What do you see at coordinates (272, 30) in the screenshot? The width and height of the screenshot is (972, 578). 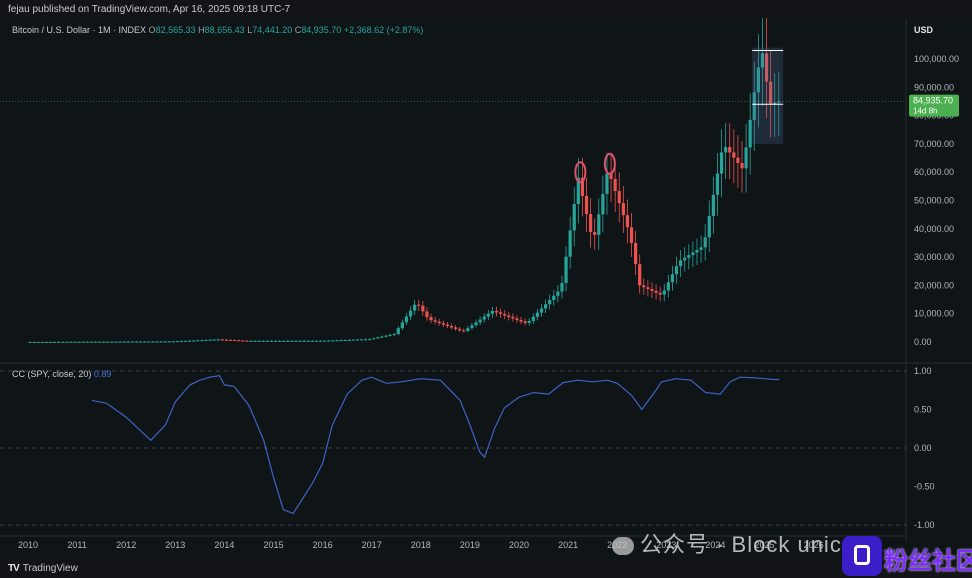 I see `low-value: 74,441.20` at bounding box center [272, 30].